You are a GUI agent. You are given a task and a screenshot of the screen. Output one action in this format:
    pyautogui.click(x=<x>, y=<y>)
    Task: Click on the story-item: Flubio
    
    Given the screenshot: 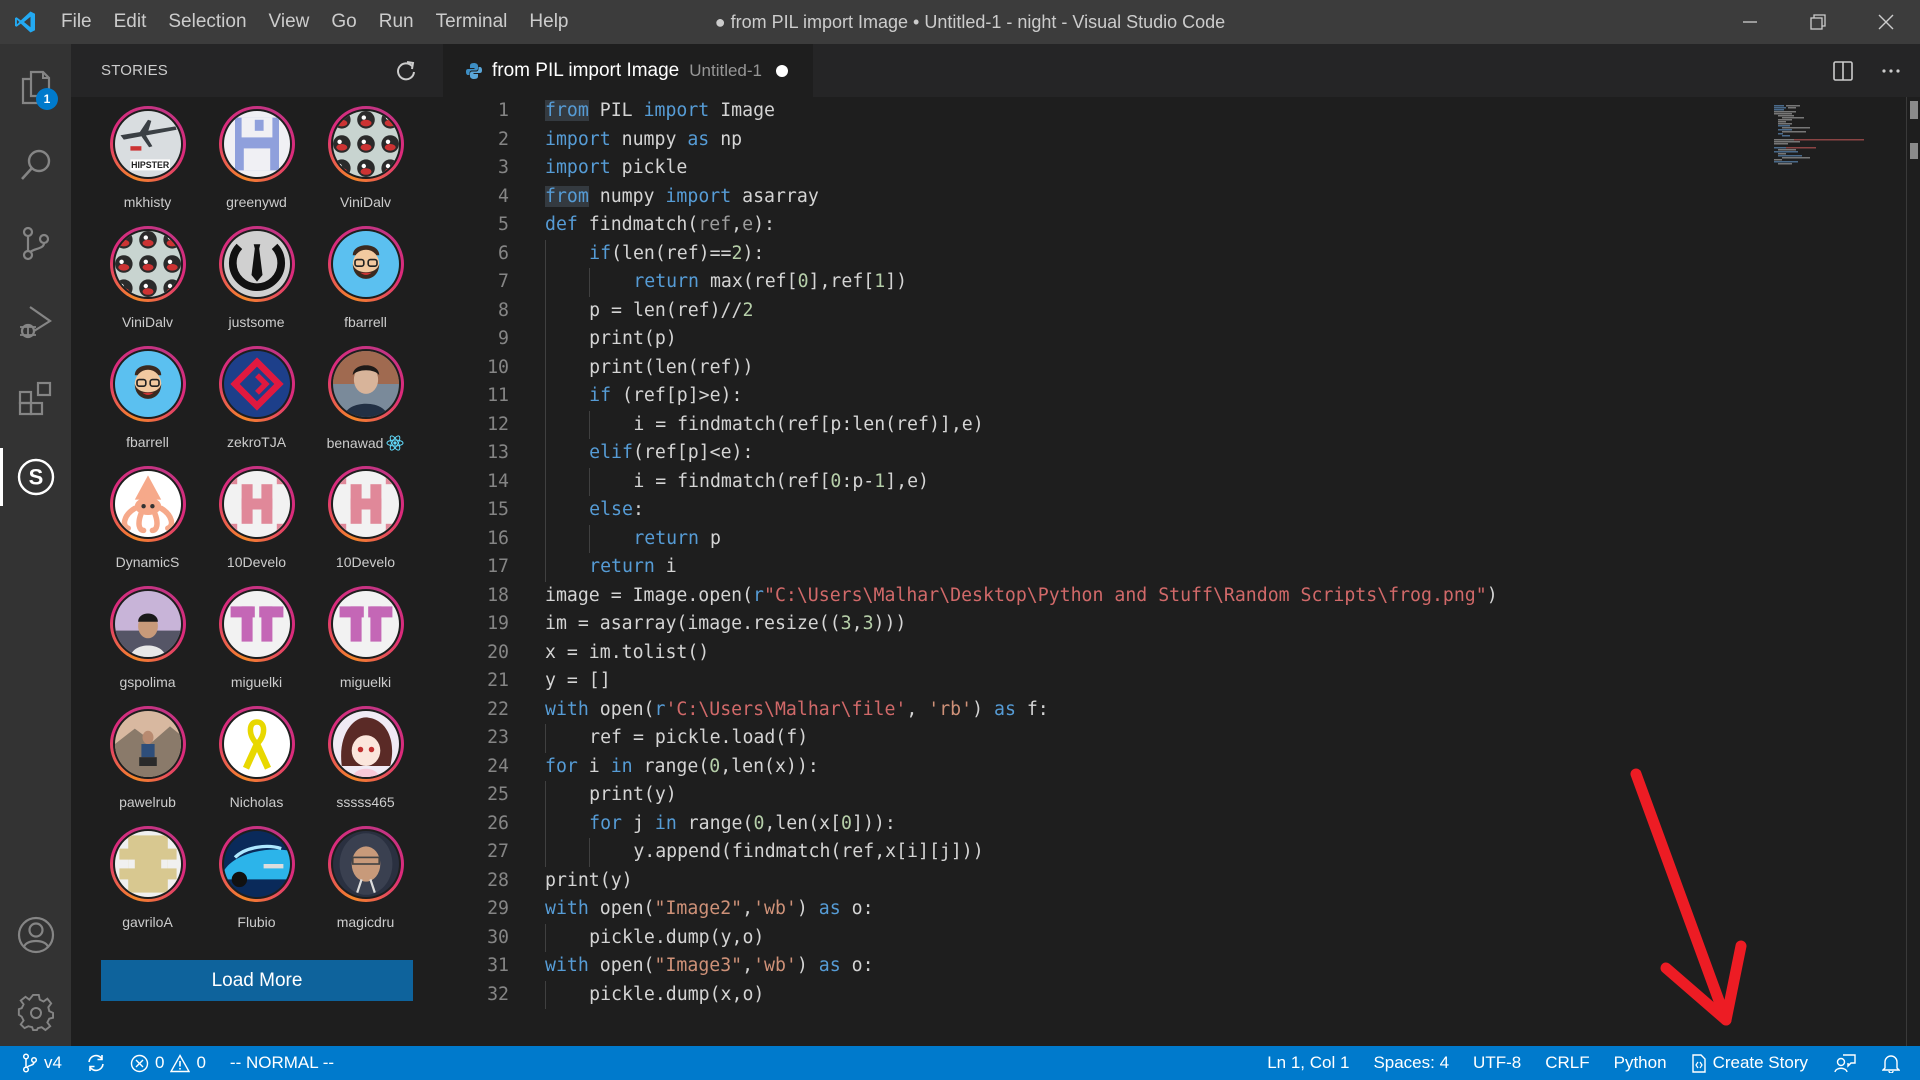 What is the action you would take?
    pyautogui.click(x=256, y=884)
    